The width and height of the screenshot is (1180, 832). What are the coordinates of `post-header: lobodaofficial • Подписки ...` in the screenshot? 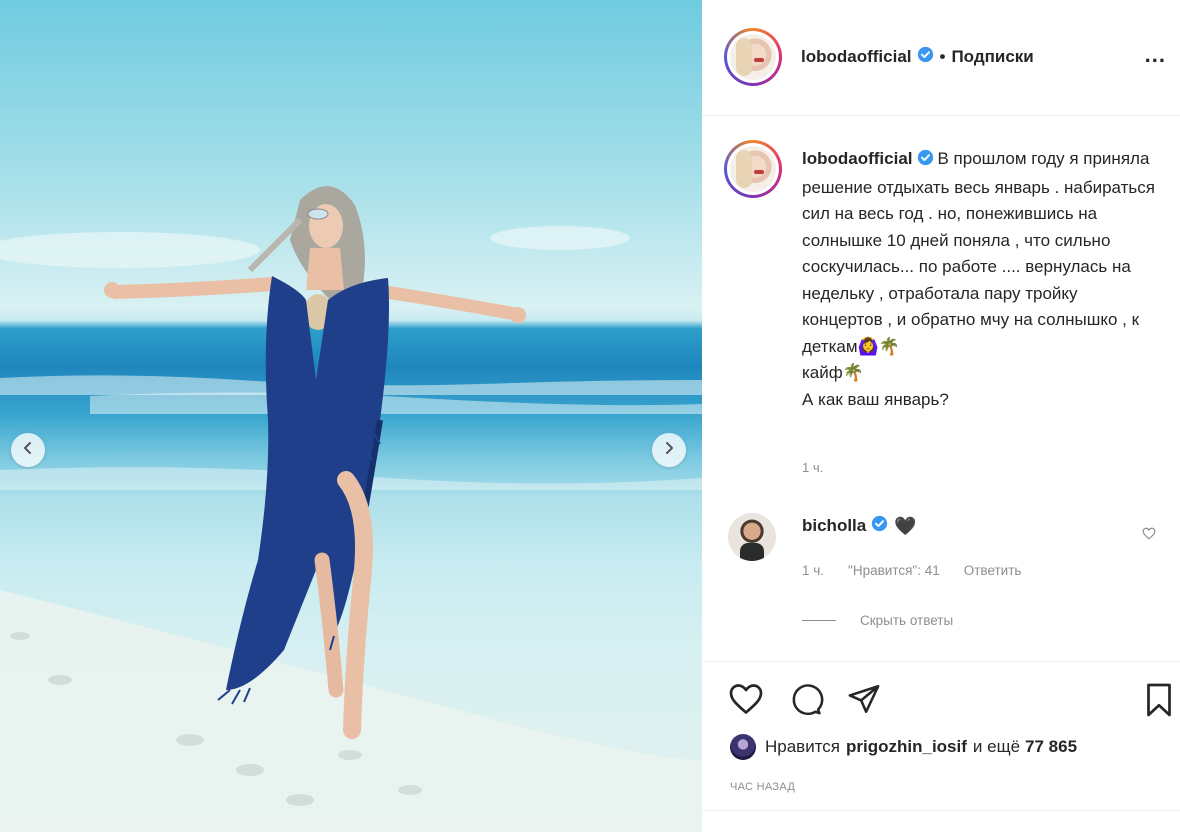 It's located at (941, 58).